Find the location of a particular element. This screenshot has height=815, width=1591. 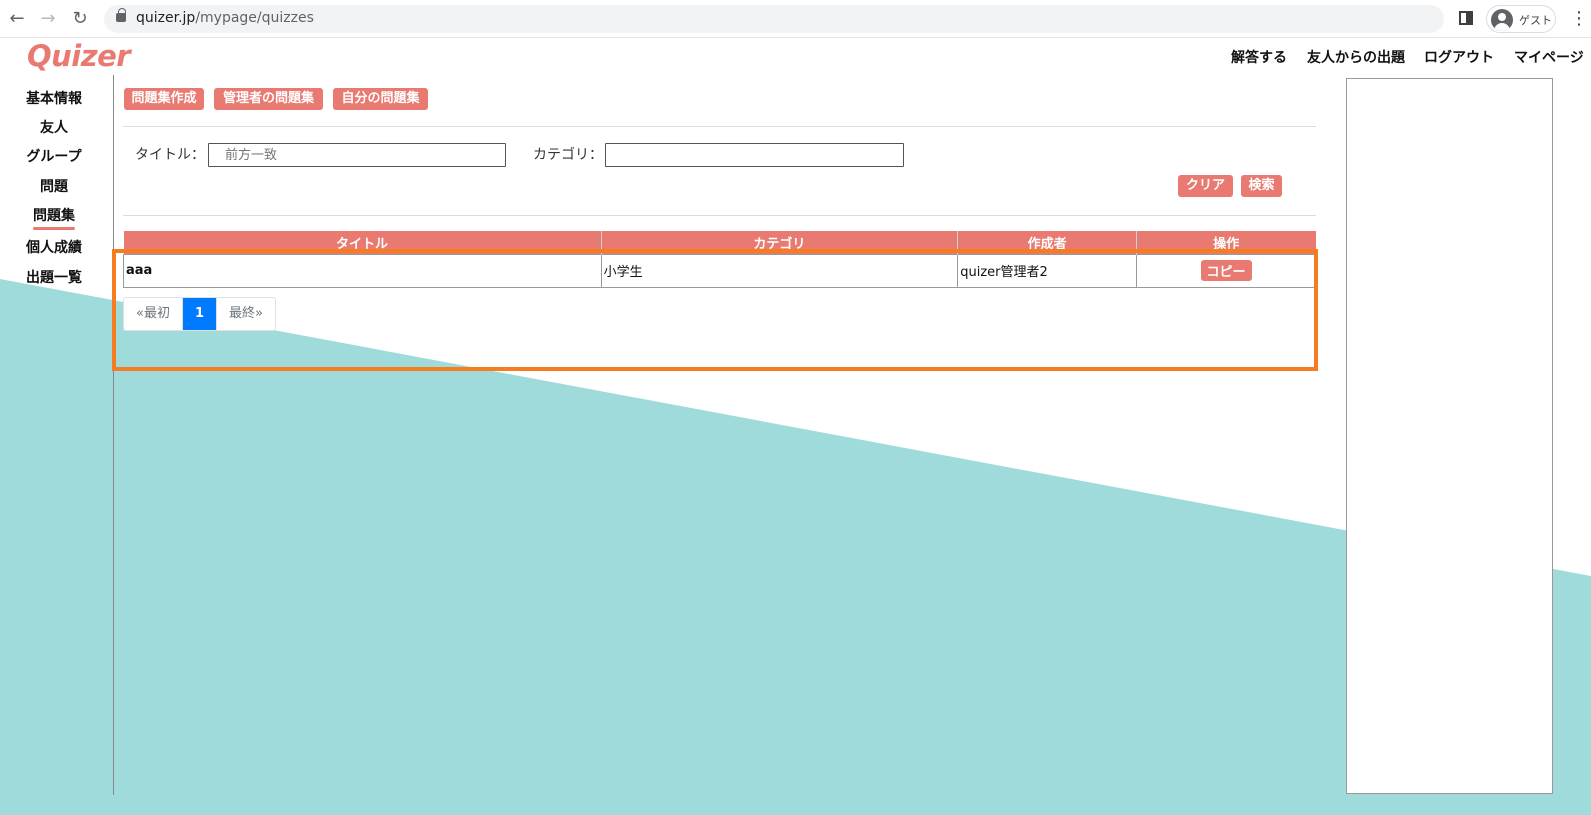

category-label: カテゴリ： is located at coordinates (568, 155).